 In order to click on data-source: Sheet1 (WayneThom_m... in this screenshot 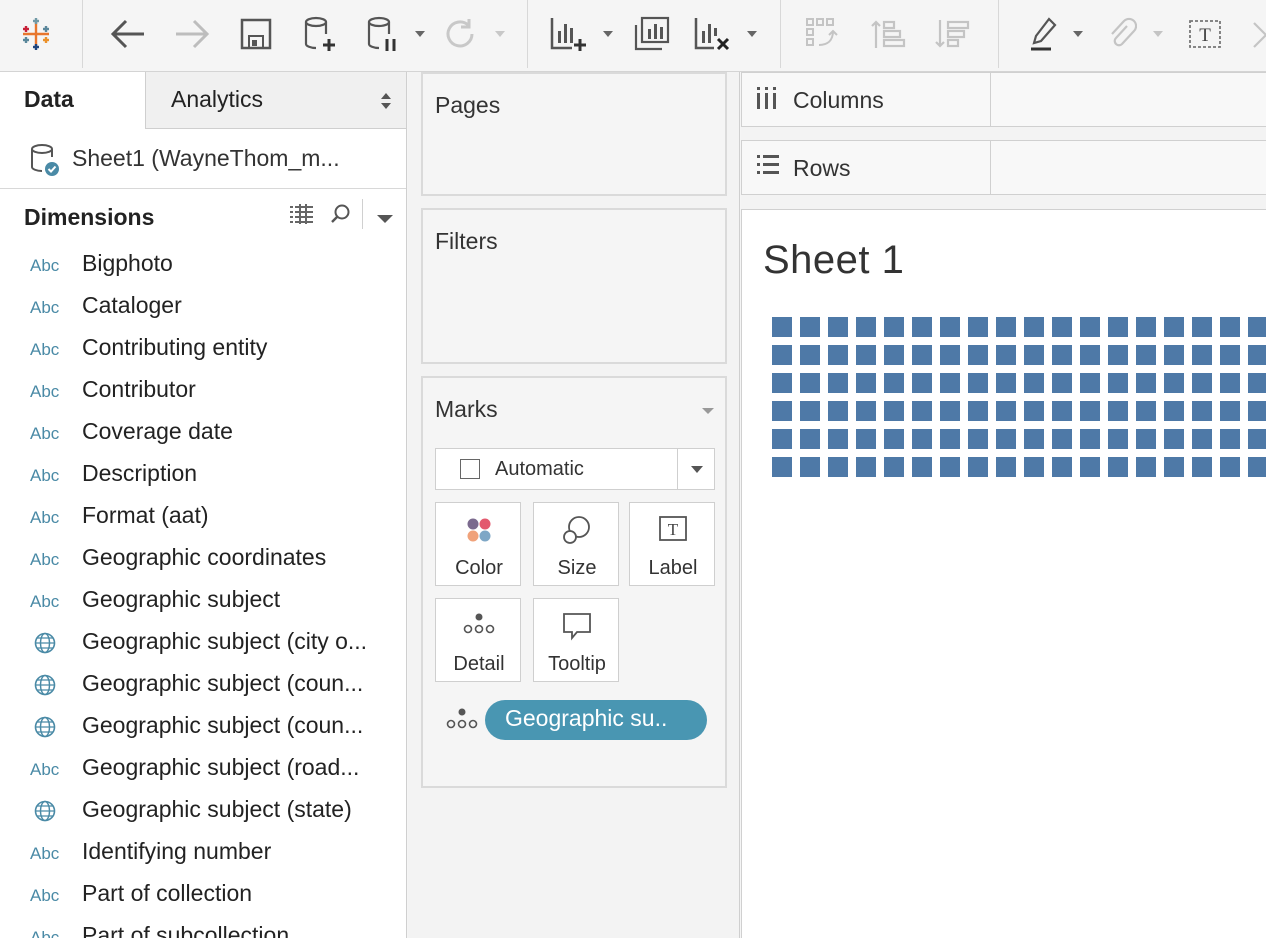, I will do `click(203, 159)`.